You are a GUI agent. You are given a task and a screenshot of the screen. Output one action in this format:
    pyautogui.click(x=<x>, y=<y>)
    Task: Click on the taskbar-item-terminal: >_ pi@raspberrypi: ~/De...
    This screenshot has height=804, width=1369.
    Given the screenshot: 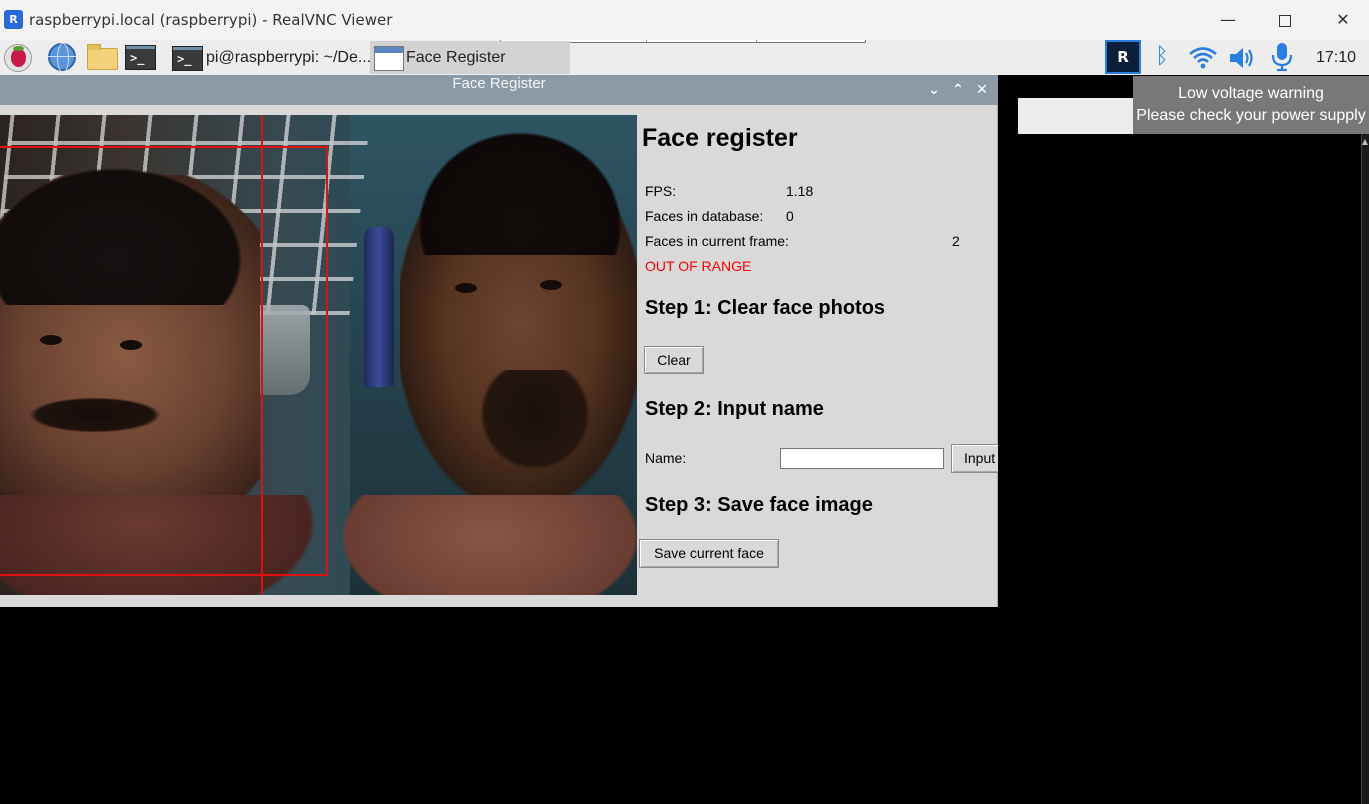 What is the action you would take?
    pyautogui.click(x=271, y=58)
    